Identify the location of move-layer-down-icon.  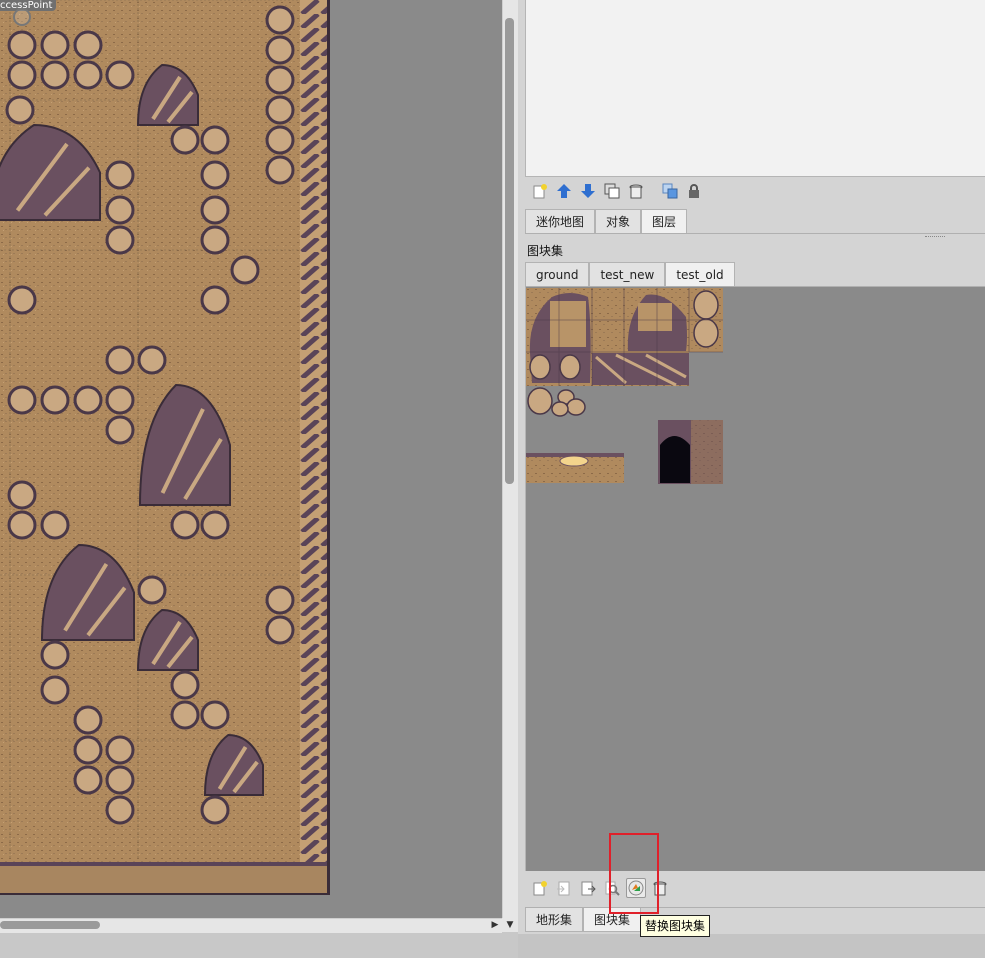
(588, 191).